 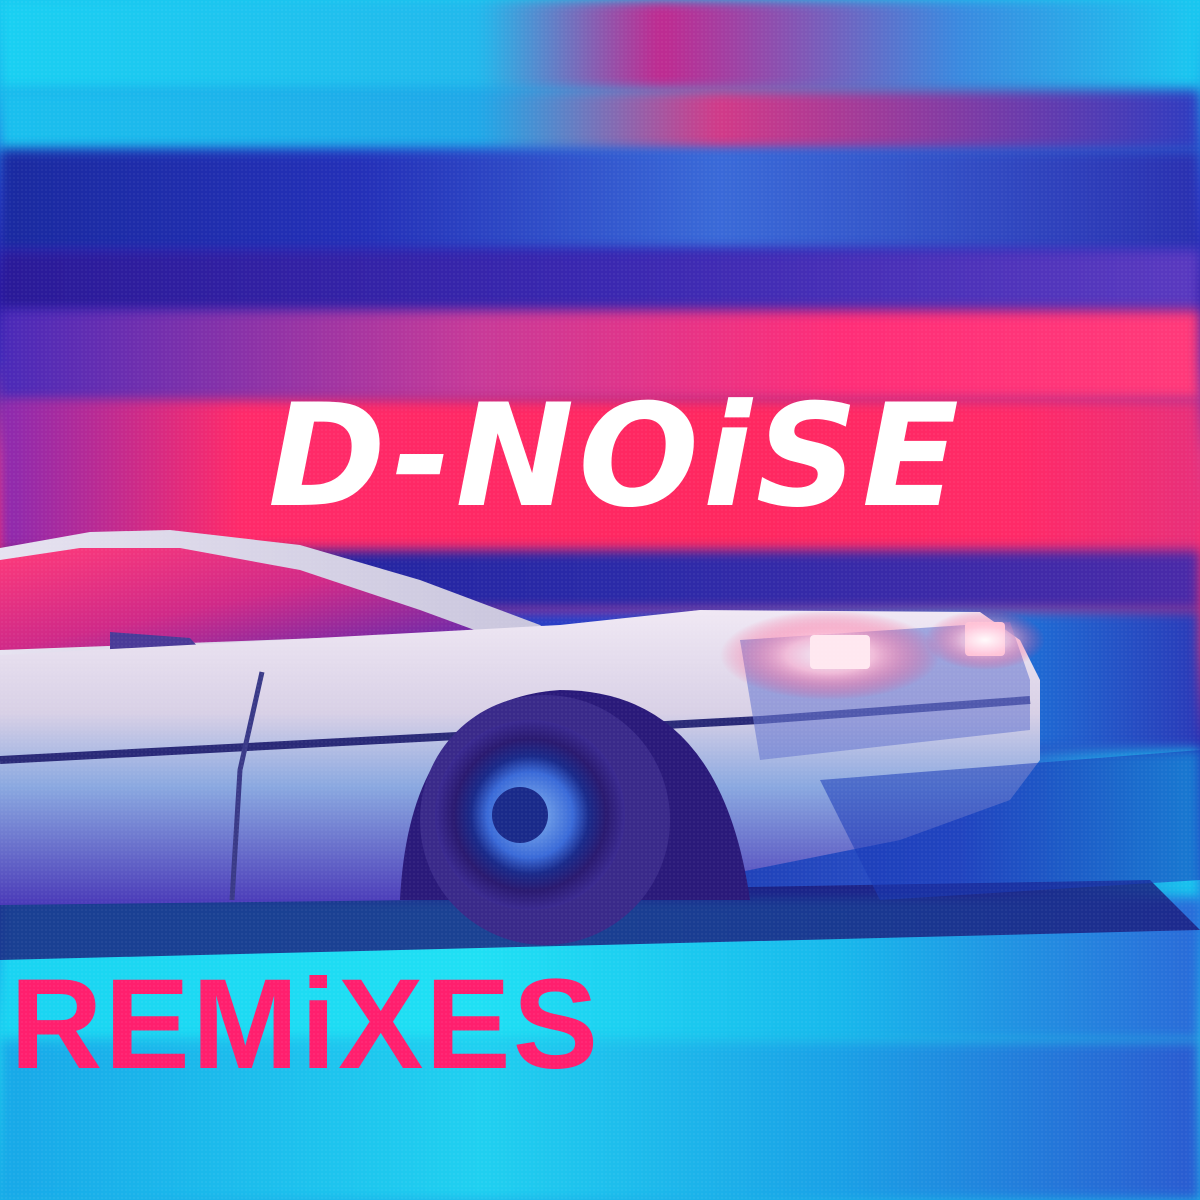 What do you see at coordinates (305, 1024) in the screenshot?
I see `release-subtitle: REMiXES` at bounding box center [305, 1024].